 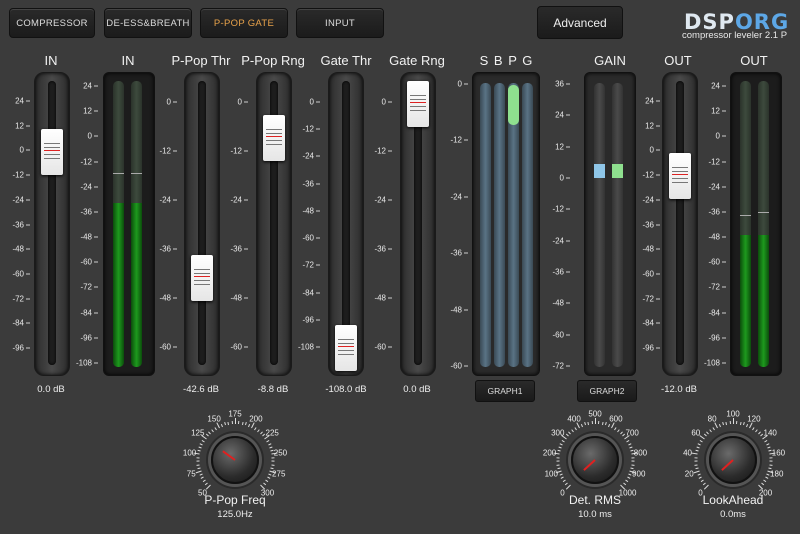 What do you see at coordinates (346, 348) in the screenshot?
I see `gate-thr-handle` at bounding box center [346, 348].